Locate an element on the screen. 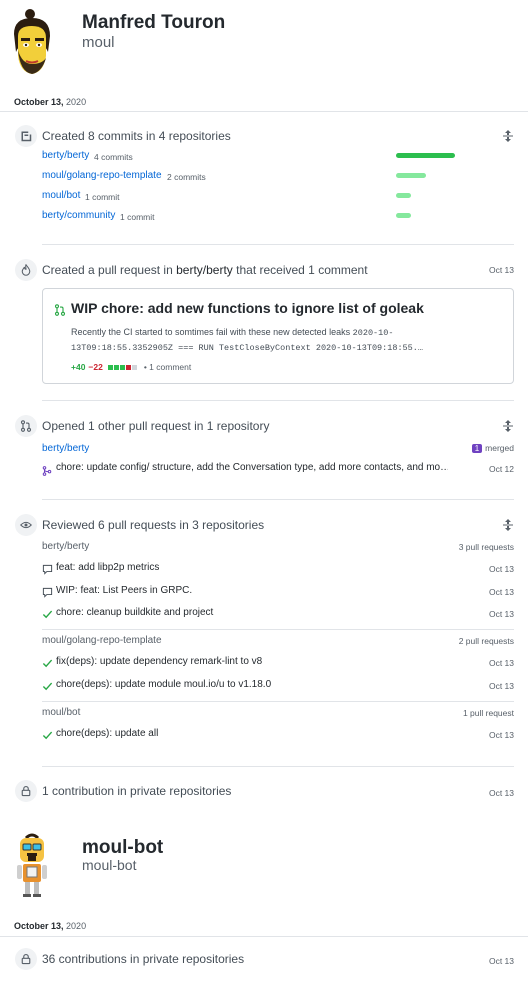 This screenshot has width=528, height=1000. merged-icon is located at coordinates (47, 472).